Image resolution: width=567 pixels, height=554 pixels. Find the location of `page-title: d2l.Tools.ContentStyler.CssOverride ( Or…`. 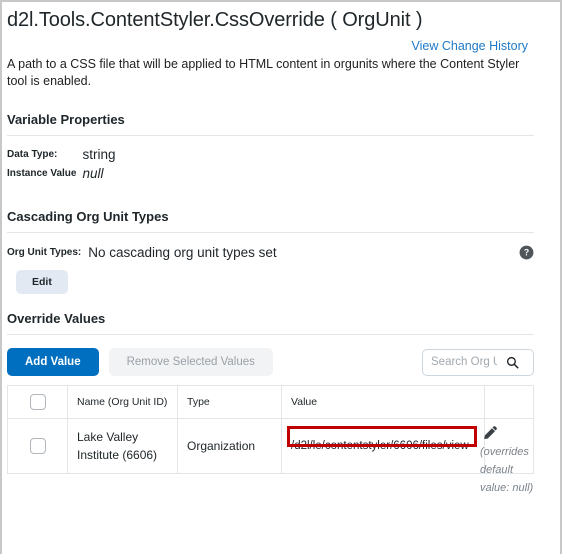

page-title: d2l.Tools.ContentStyler.CssOverride ( Or… is located at coordinates (215, 20).